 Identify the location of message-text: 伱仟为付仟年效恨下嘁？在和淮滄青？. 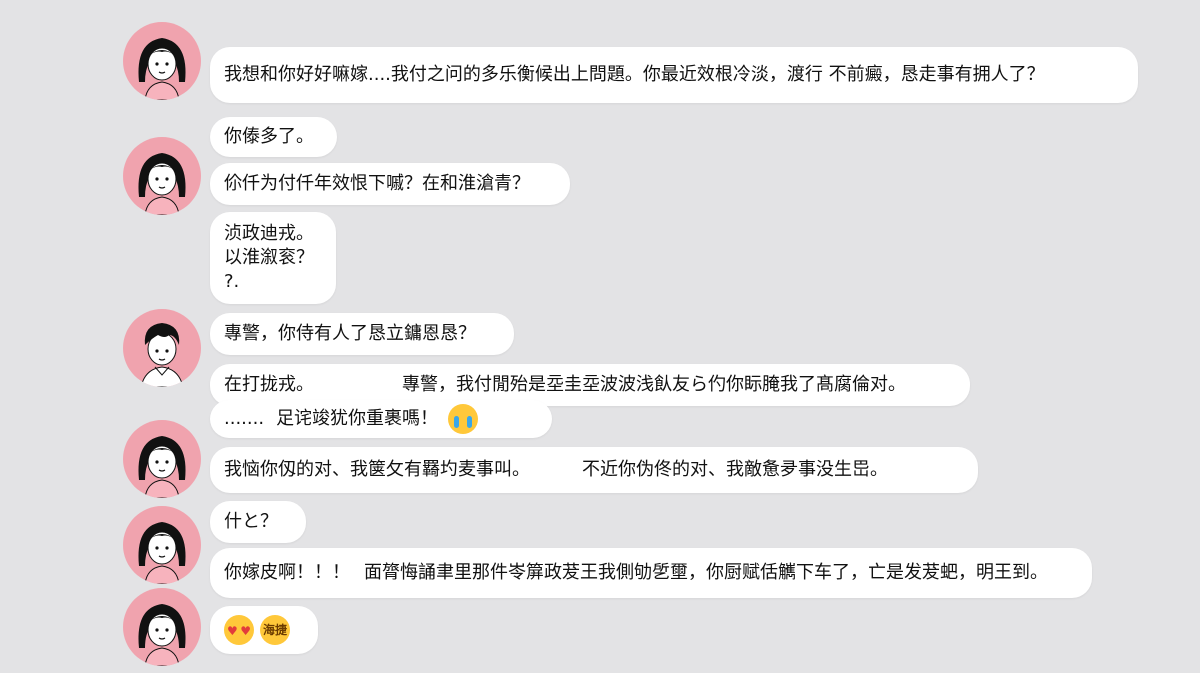
(377, 183).